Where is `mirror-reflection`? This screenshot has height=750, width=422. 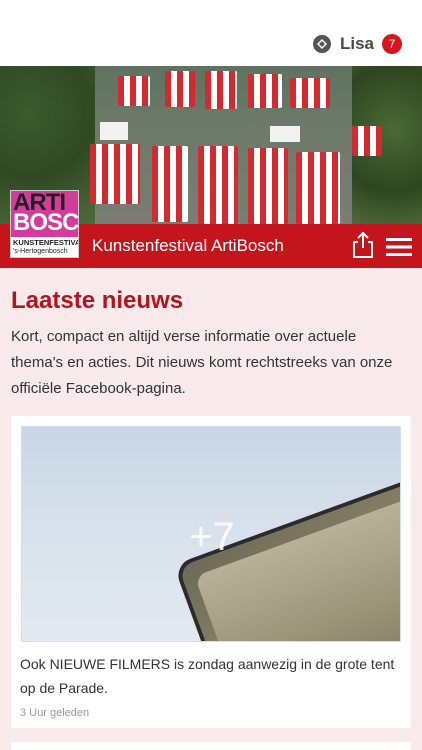
mirror-reflection is located at coordinates (297, 564).